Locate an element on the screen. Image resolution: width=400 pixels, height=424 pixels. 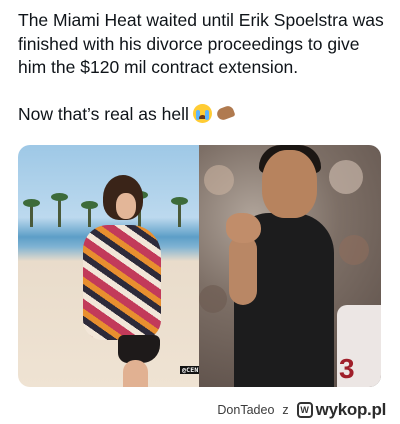
source-footer: DonTadeo z W wykop.pl is located at coordinates (301, 410).